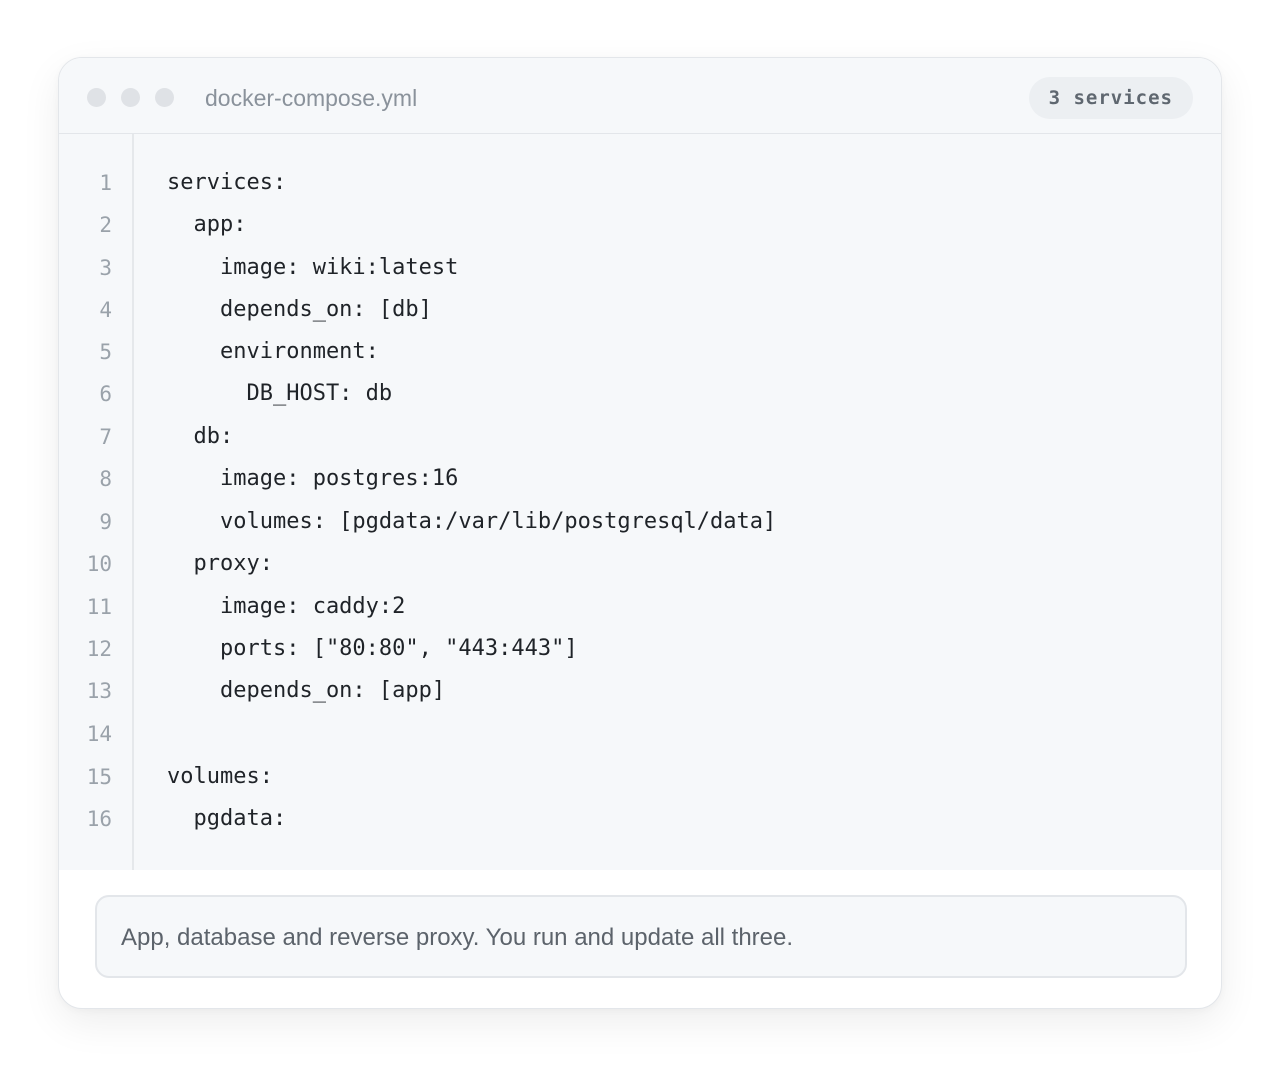 The height and width of the screenshot is (1068, 1280). Describe the element at coordinates (96, 502) in the screenshot. I see `line-number-gutter: 1 2 3 4 5 6 7 8 9 10 11 12 13 14 15 16` at that location.